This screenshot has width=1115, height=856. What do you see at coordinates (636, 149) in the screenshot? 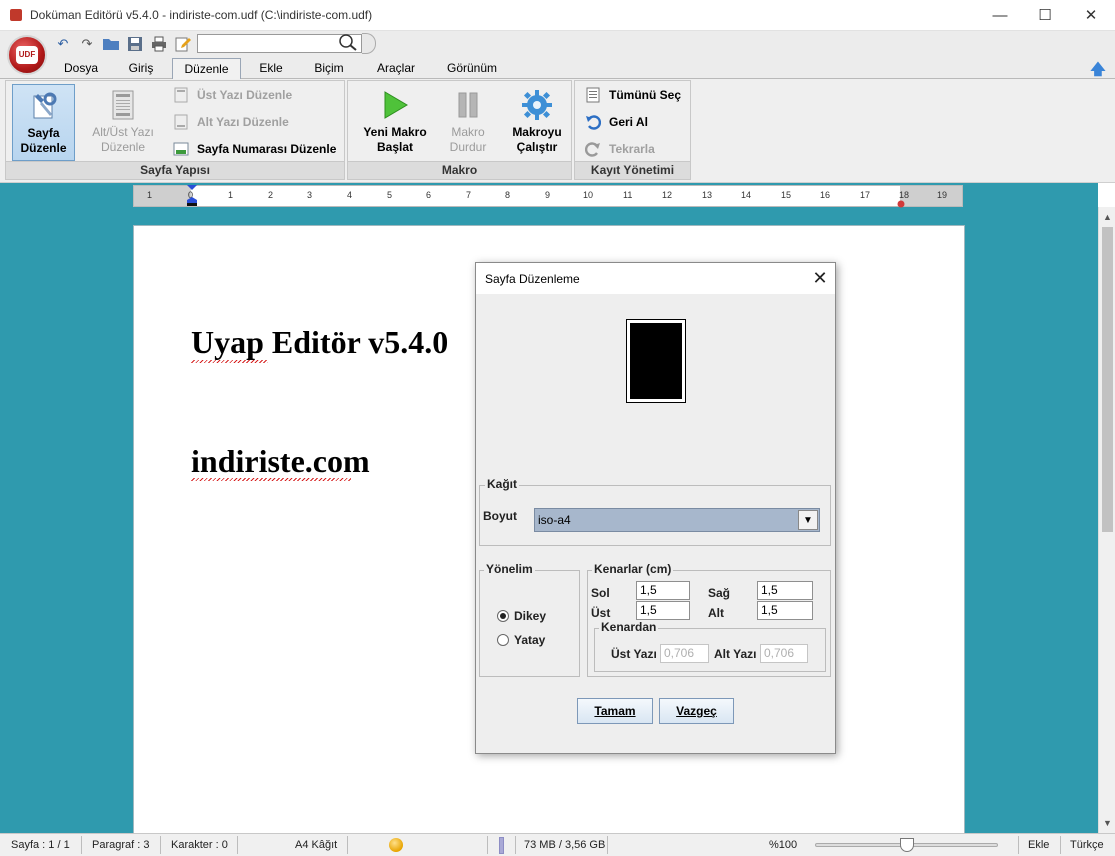
I see `tekrarla-button: Tekrarla` at bounding box center [636, 149].